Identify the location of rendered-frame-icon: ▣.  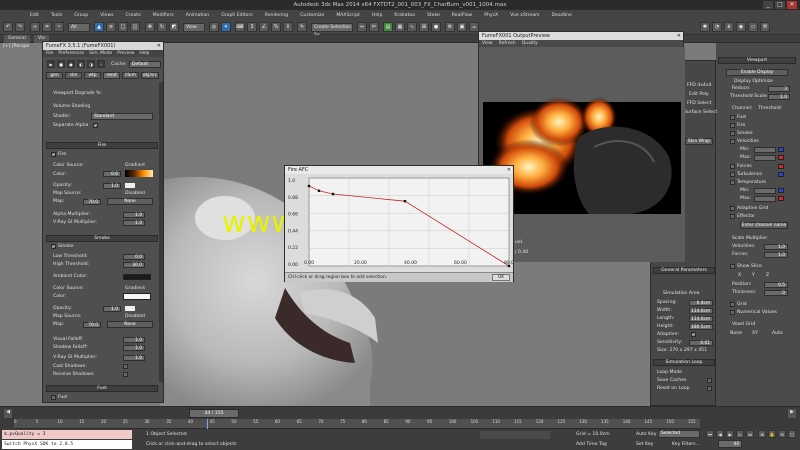
(462, 27).